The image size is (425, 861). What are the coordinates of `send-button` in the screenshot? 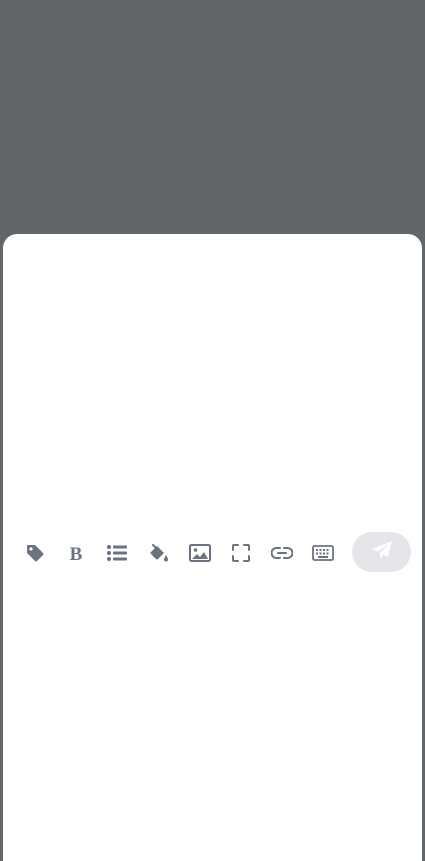 It's located at (381, 552).